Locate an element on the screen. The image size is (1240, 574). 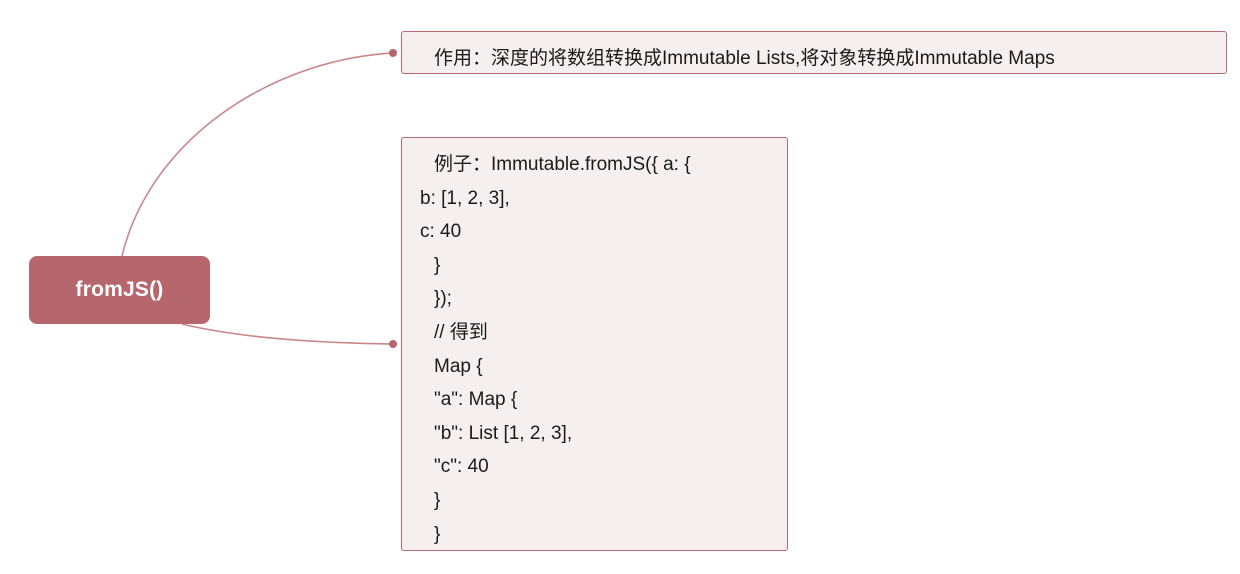
root-node-fromjs: fromJS() is located at coordinates (119, 290).